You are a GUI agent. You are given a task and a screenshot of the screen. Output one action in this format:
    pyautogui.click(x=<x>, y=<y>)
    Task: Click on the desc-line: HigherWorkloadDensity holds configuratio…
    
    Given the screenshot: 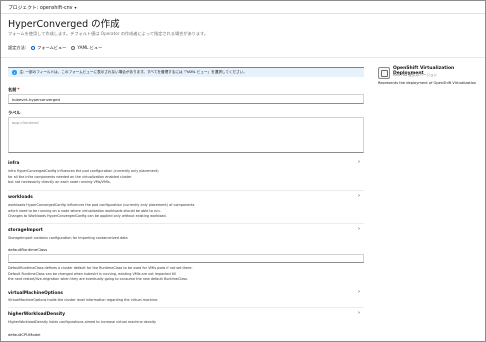 What is the action you would take?
    pyautogui.click(x=82, y=322)
    